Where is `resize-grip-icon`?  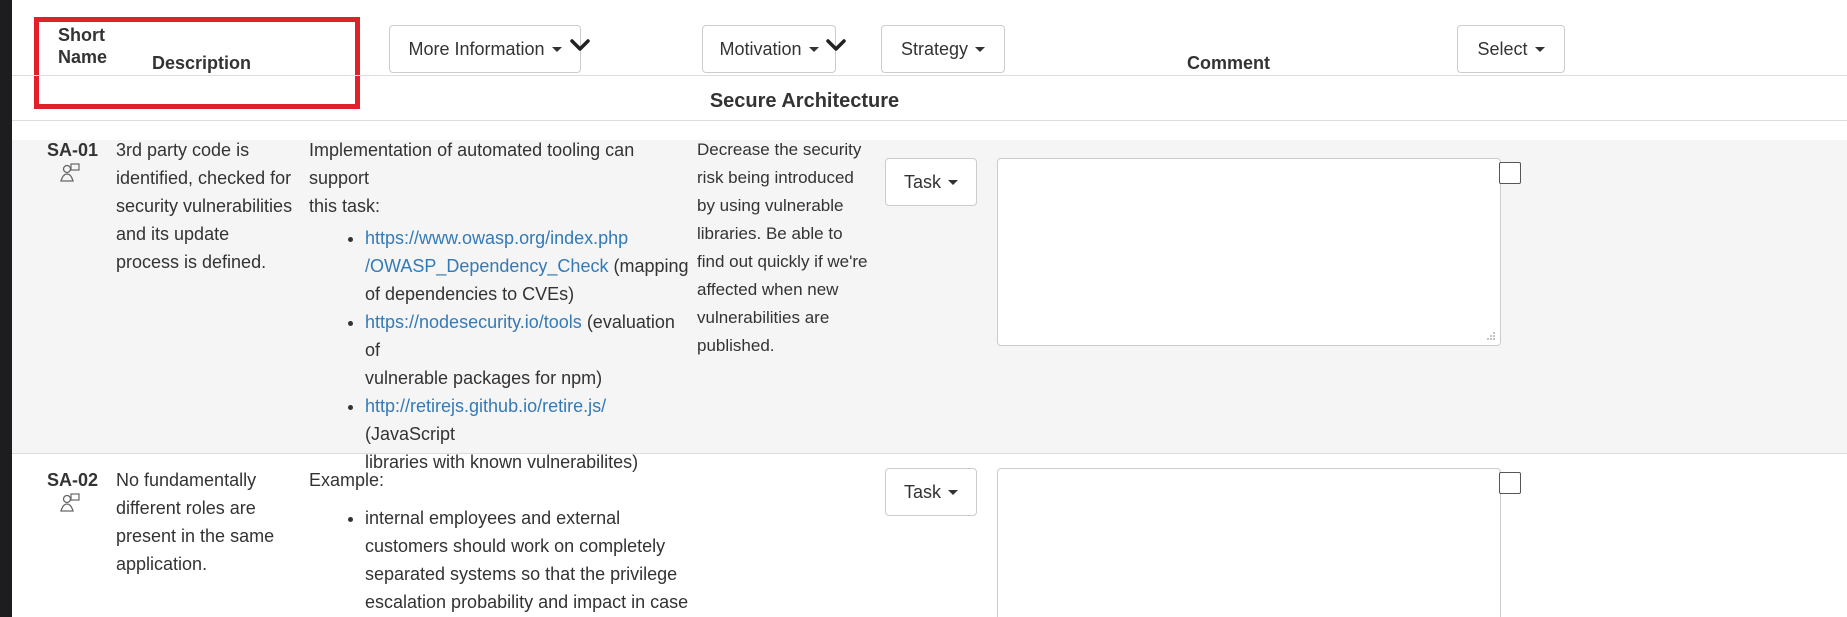
resize-grip-icon is located at coordinates (1491, 336).